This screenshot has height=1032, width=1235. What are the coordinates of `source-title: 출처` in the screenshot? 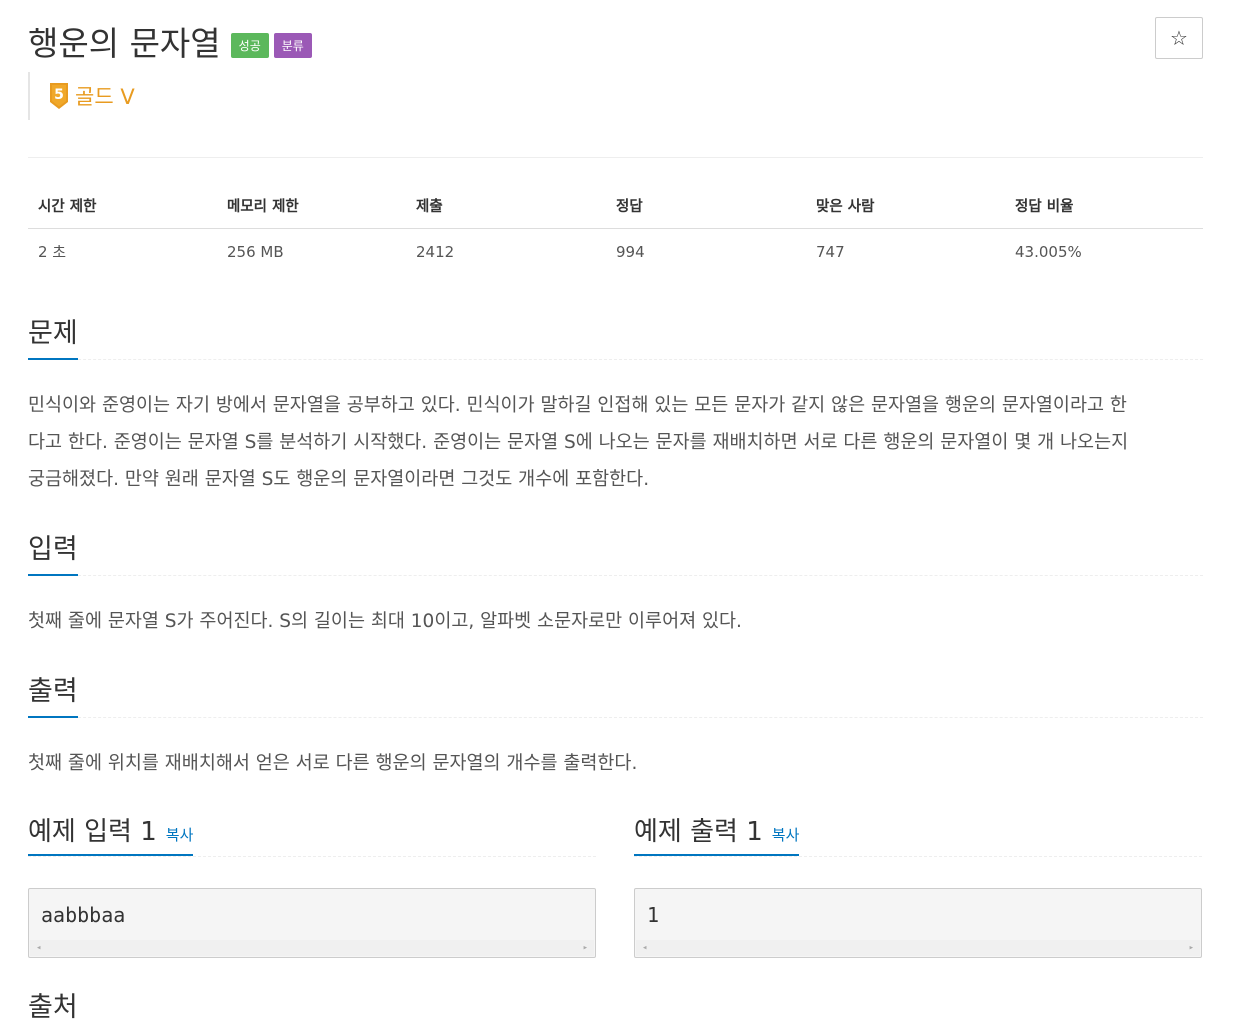 It's located at (53, 1007).